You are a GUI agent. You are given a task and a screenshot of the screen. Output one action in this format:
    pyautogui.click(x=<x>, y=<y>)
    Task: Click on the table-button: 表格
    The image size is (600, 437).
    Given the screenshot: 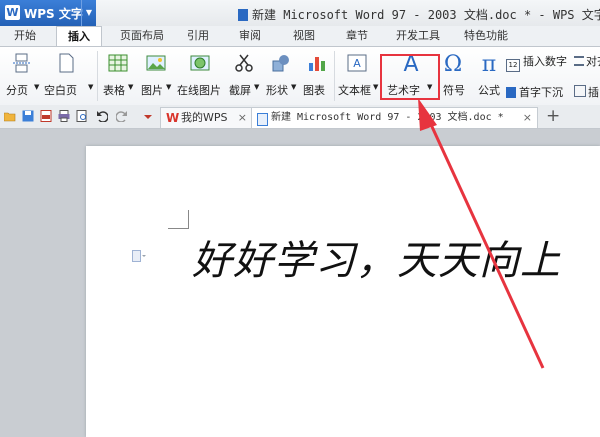 What is the action you would take?
    pyautogui.click(x=118, y=76)
    